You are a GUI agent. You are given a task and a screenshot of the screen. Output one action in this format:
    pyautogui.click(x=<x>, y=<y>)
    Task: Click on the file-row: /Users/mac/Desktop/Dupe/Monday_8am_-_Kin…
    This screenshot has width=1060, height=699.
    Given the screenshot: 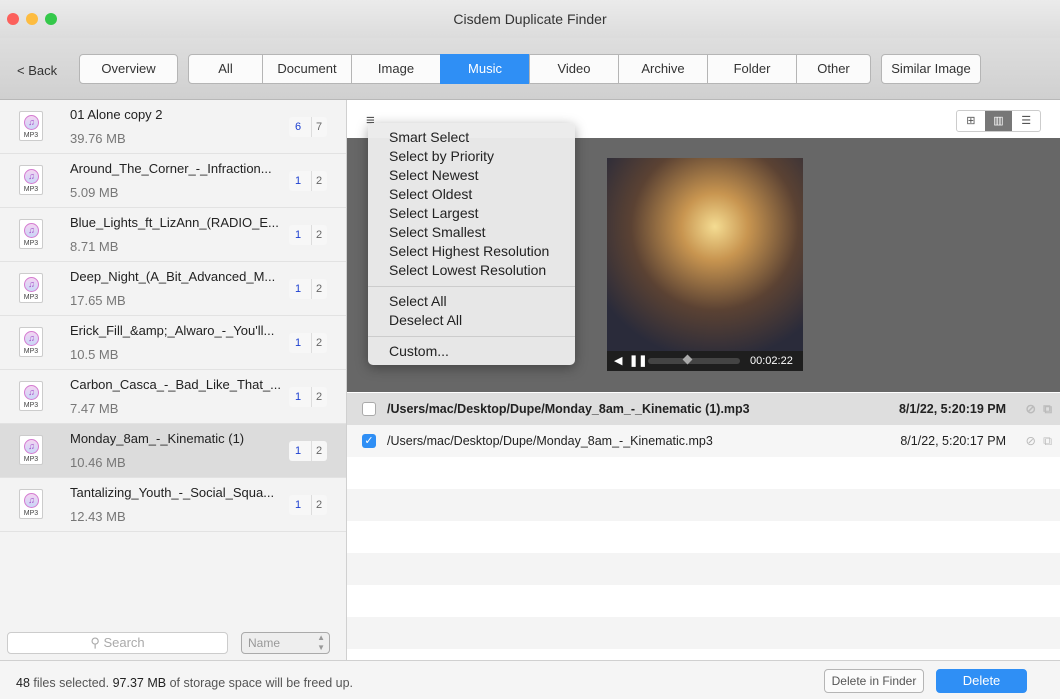 What is the action you would take?
    pyautogui.click(x=703, y=409)
    